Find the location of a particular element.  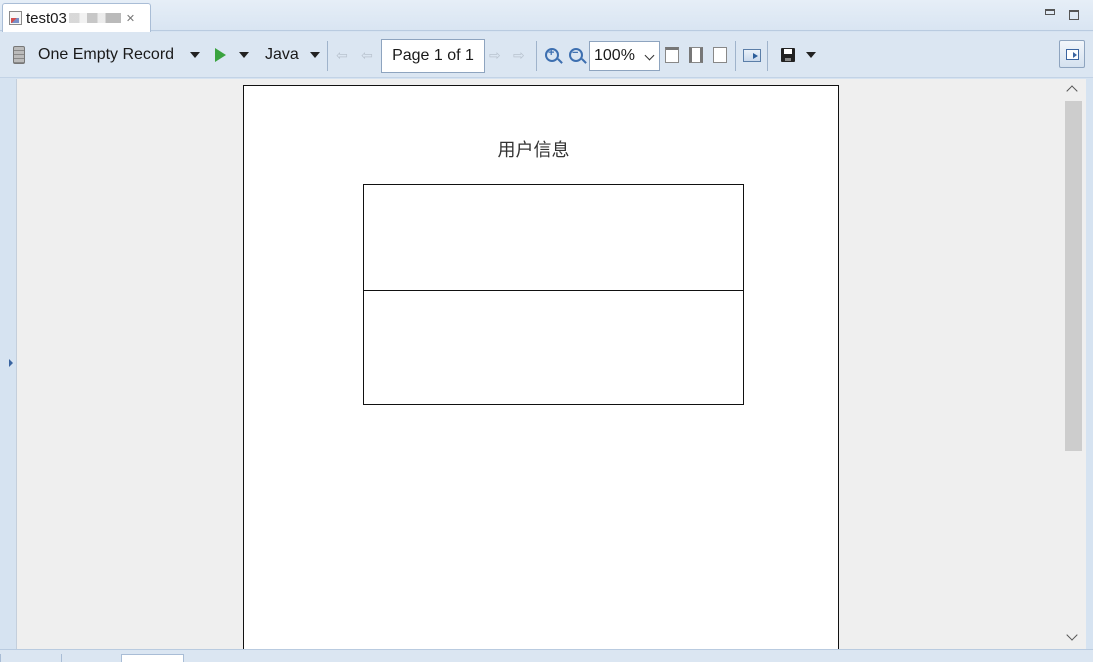

data-source-label: One Empty Record is located at coordinates (106, 54).